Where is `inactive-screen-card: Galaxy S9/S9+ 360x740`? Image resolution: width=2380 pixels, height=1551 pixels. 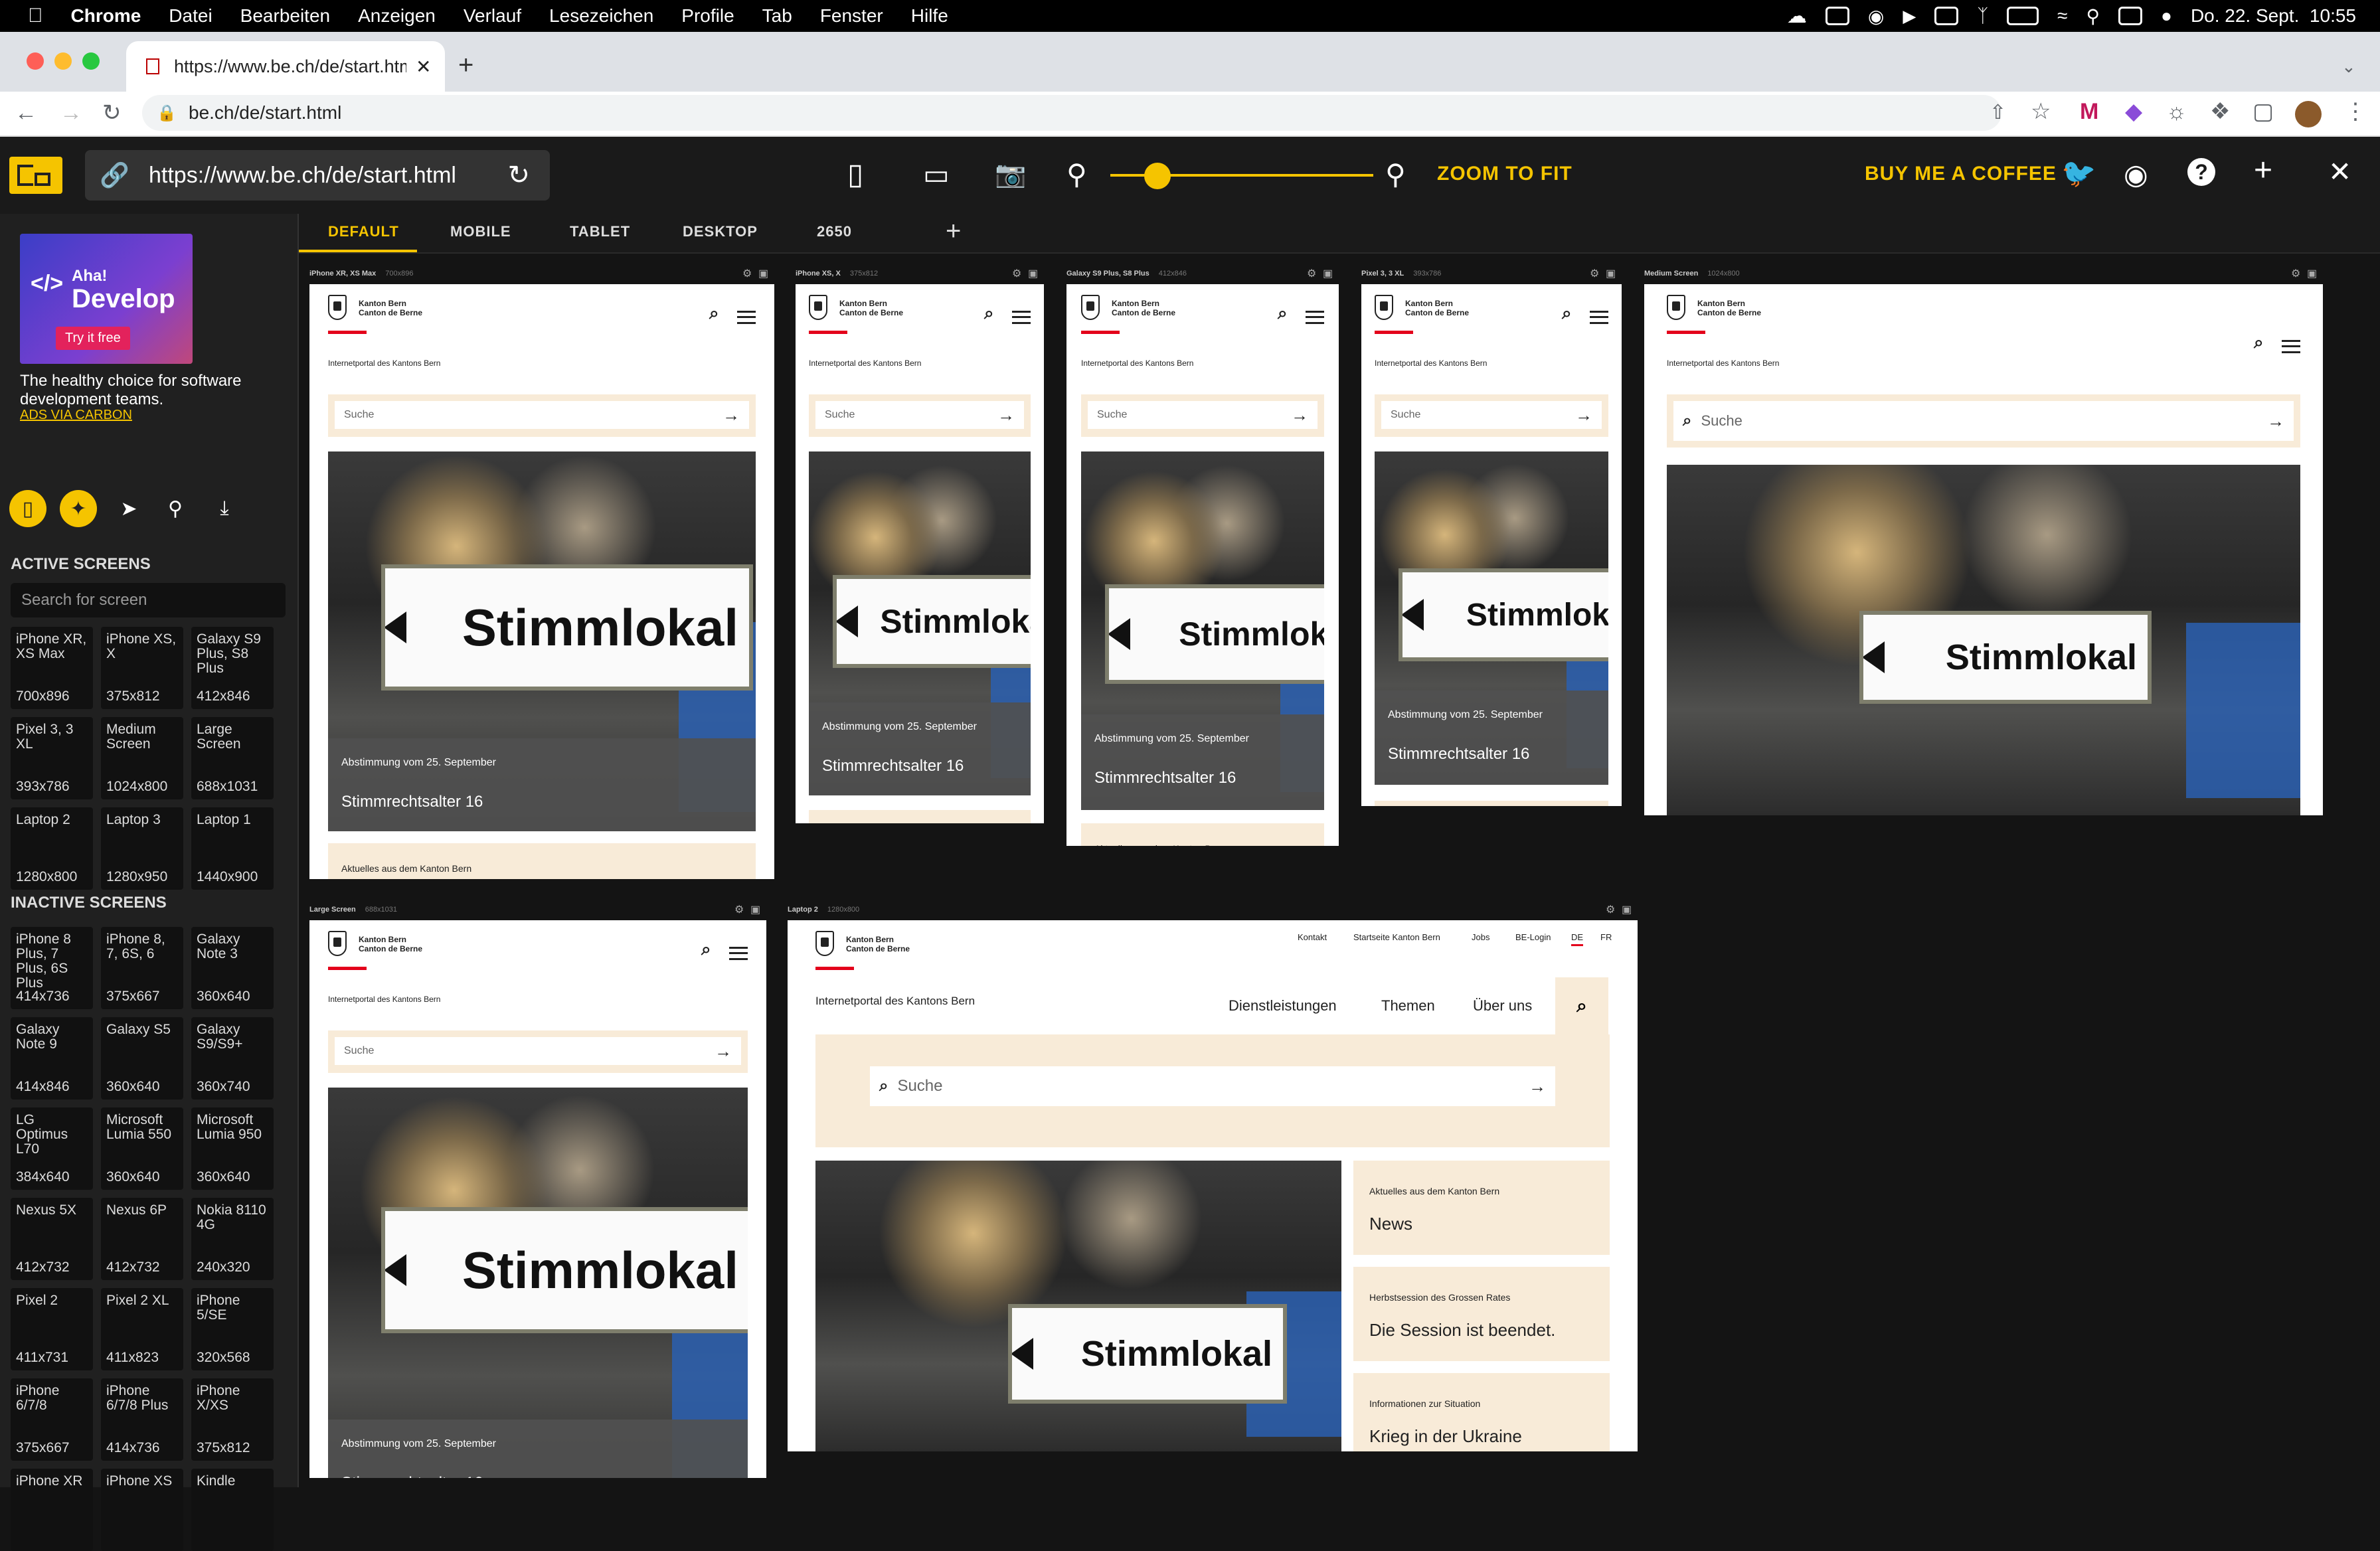 inactive-screen-card: Galaxy S9/S9+ 360x740 is located at coordinates (232, 1058).